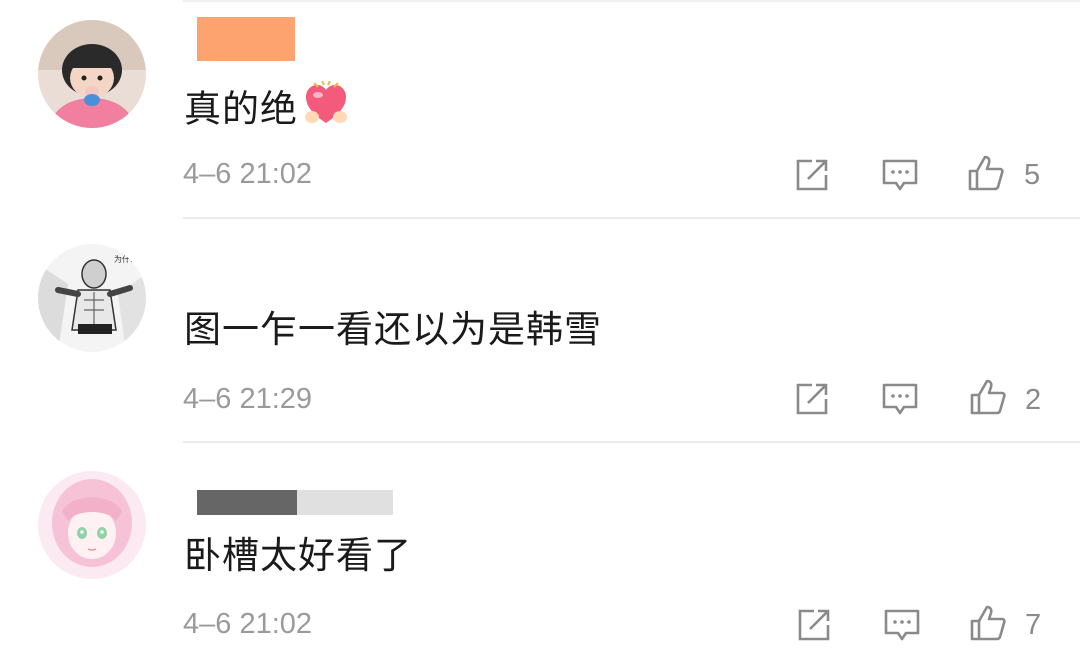  I want to click on divider, so click(631, 218).